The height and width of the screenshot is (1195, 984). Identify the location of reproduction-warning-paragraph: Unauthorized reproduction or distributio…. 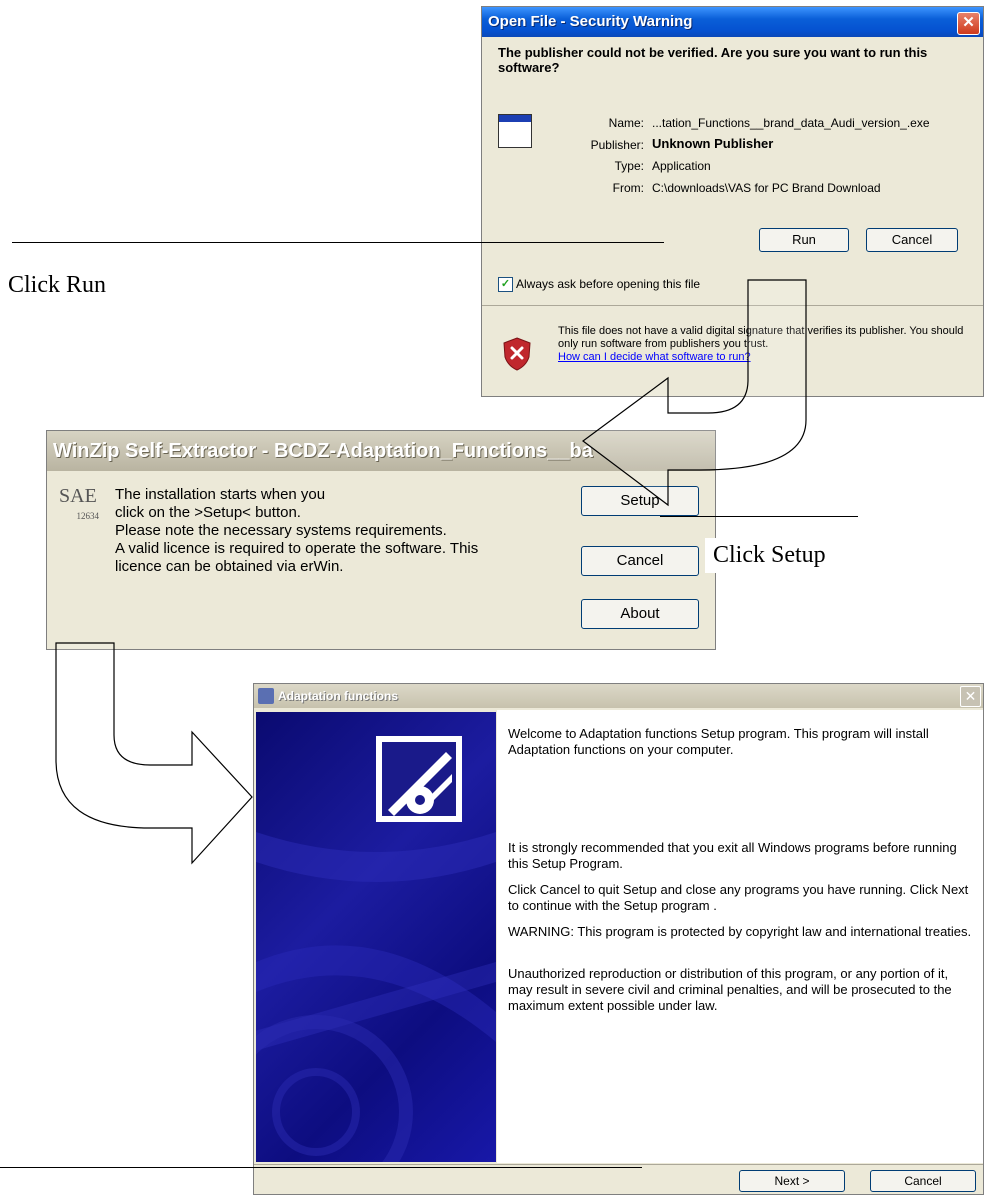
(730, 989).